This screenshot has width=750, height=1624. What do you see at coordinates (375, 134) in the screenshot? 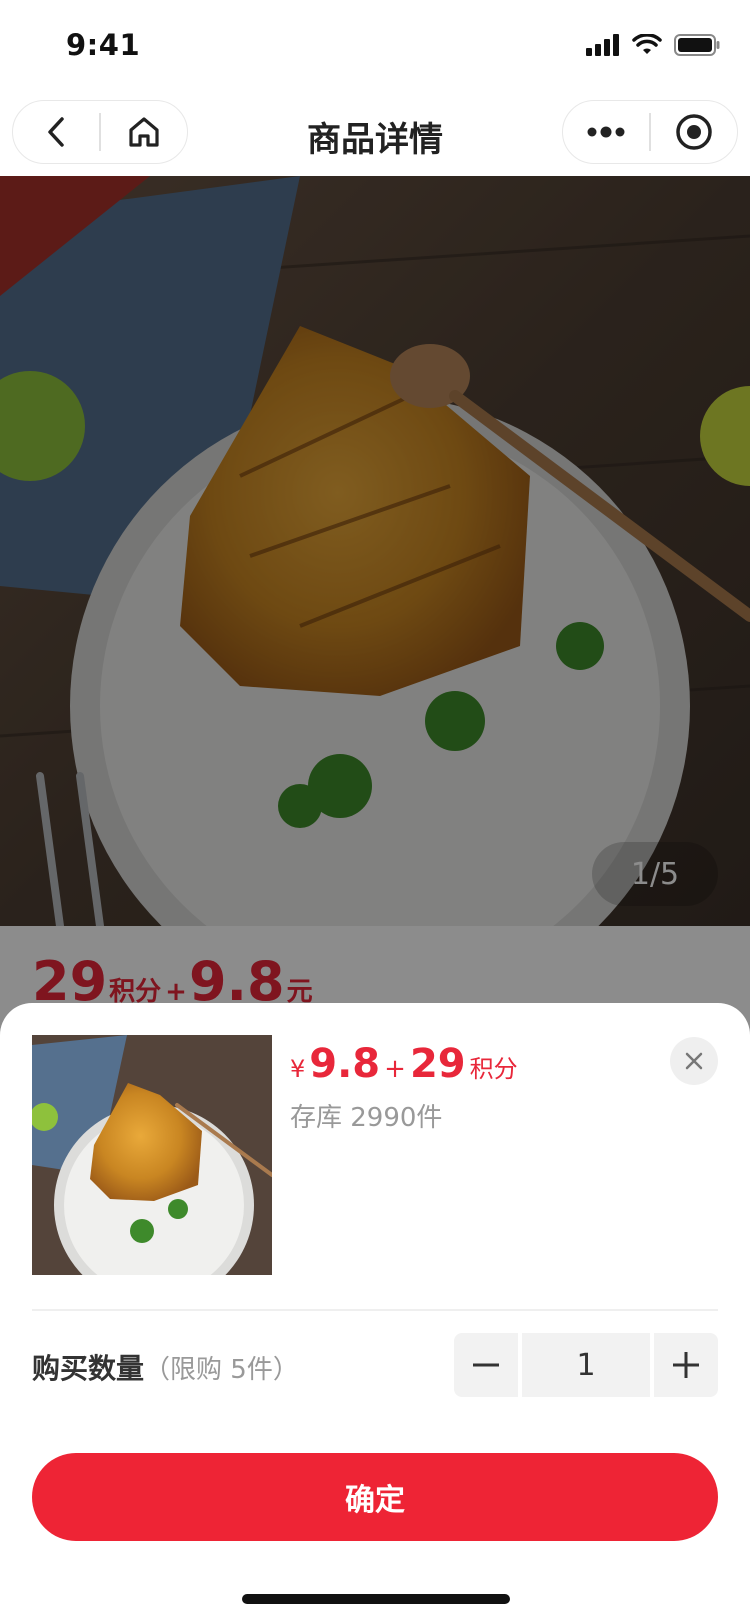
I see `nav-bar: 商品详情` at bounding box center [375, 134].